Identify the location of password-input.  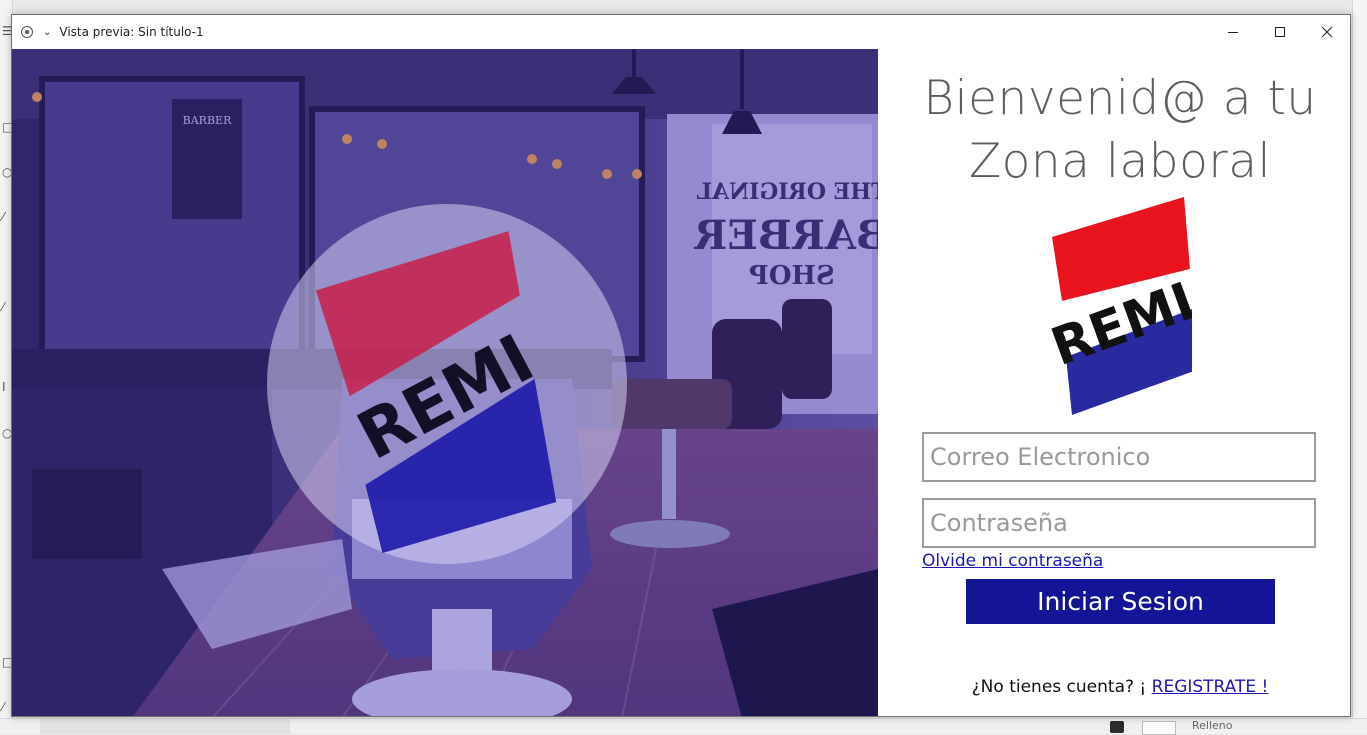
(1119, 523).